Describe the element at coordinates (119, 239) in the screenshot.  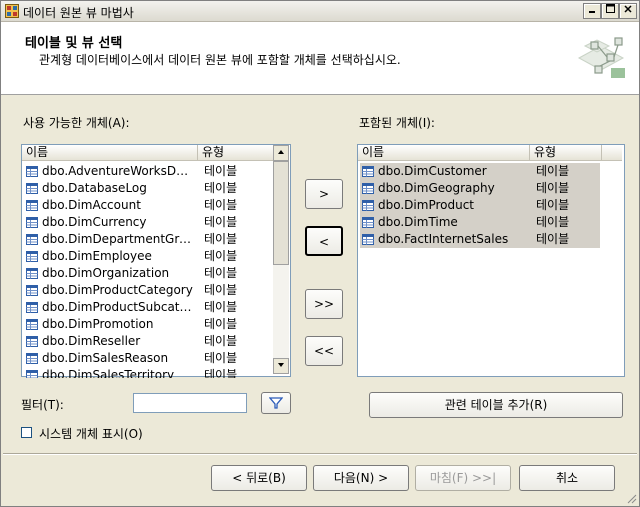
I see `row-name: dbo.DimDepartmentGroup` at that location.